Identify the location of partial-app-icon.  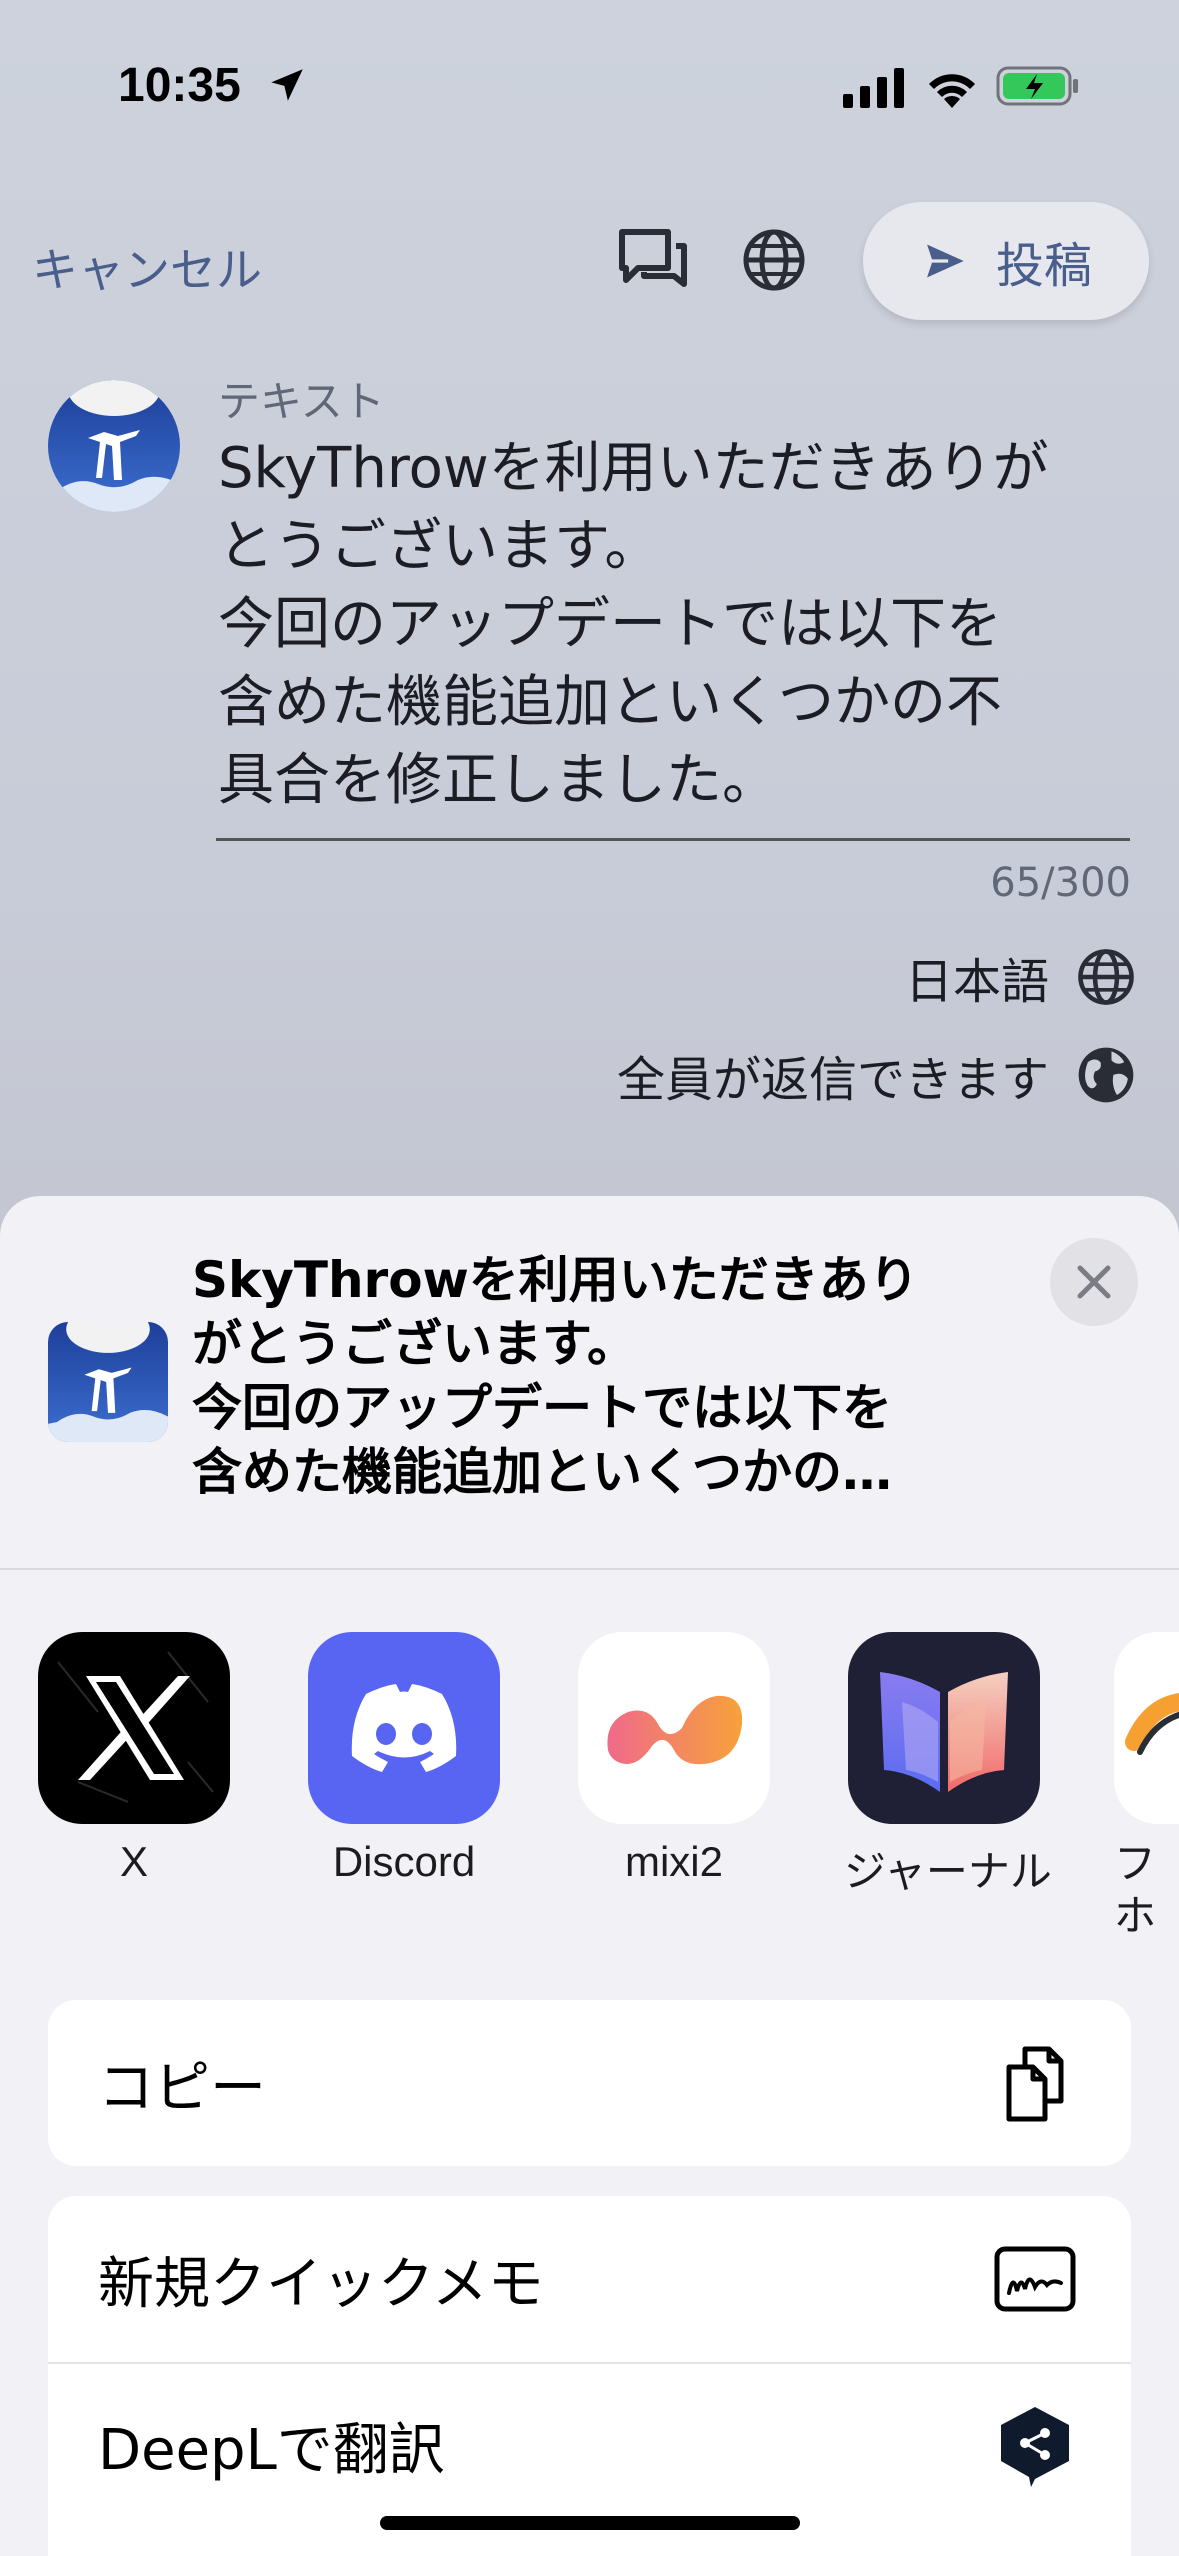
(1146, 1728).